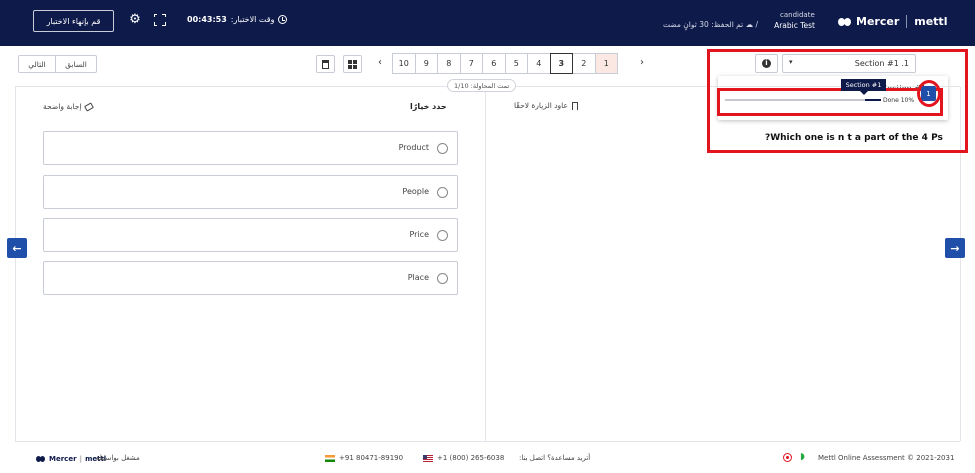 This screenshot has width=975, height=473. What do you see at coordinates (330, 458) in the screenshot?
I see `india-flag-icon` at bounding box center [330, 458].